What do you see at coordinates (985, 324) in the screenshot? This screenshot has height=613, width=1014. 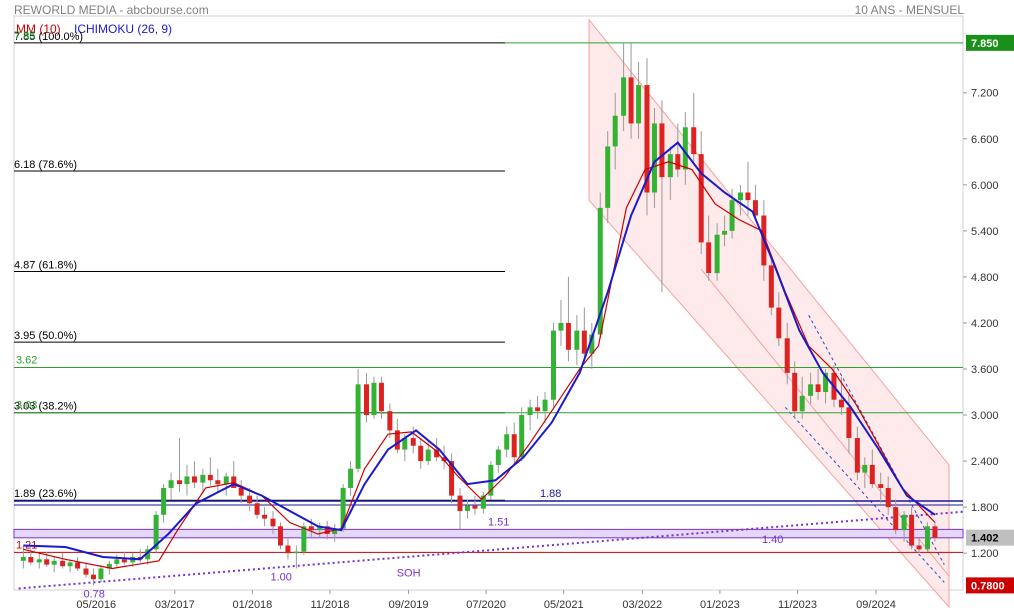 I see `y-tick-label-5: 4.200` at bounding box center [985, 324].